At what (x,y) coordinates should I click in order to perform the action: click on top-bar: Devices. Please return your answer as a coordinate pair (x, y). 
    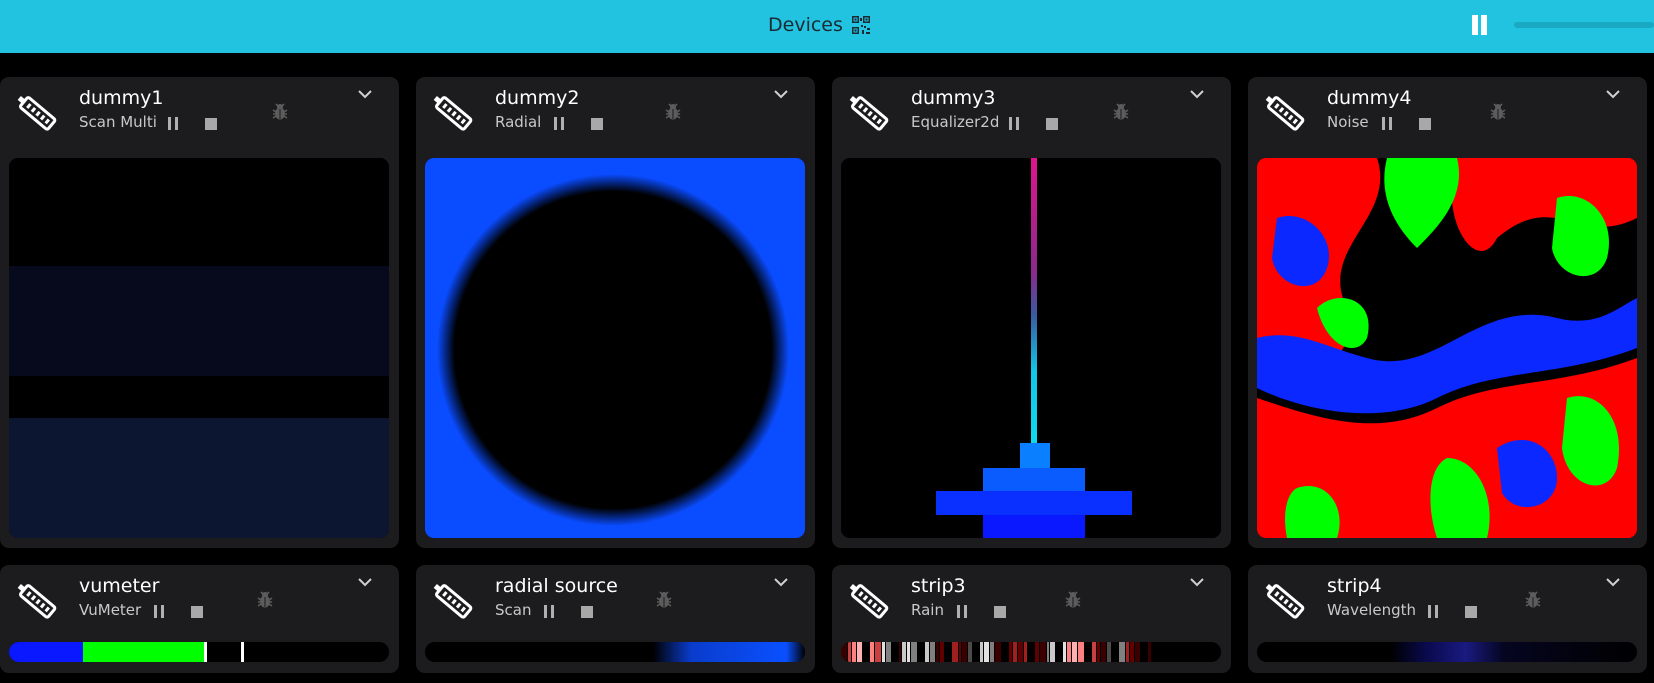
    Looking at the image, I should click on (827, 26).